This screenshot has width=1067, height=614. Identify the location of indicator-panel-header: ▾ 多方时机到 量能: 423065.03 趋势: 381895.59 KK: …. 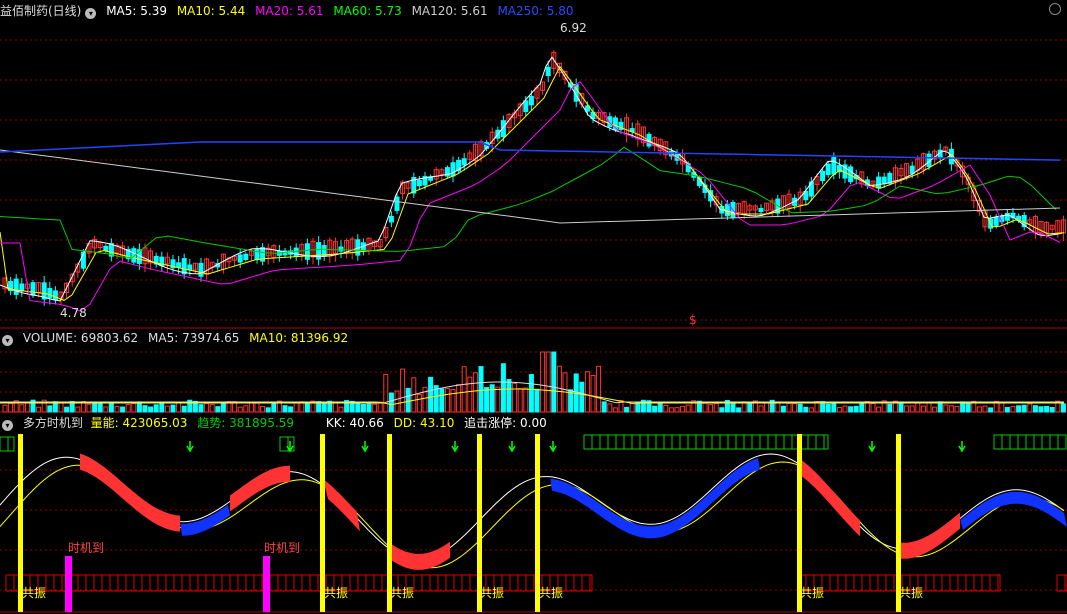
(276, 423).